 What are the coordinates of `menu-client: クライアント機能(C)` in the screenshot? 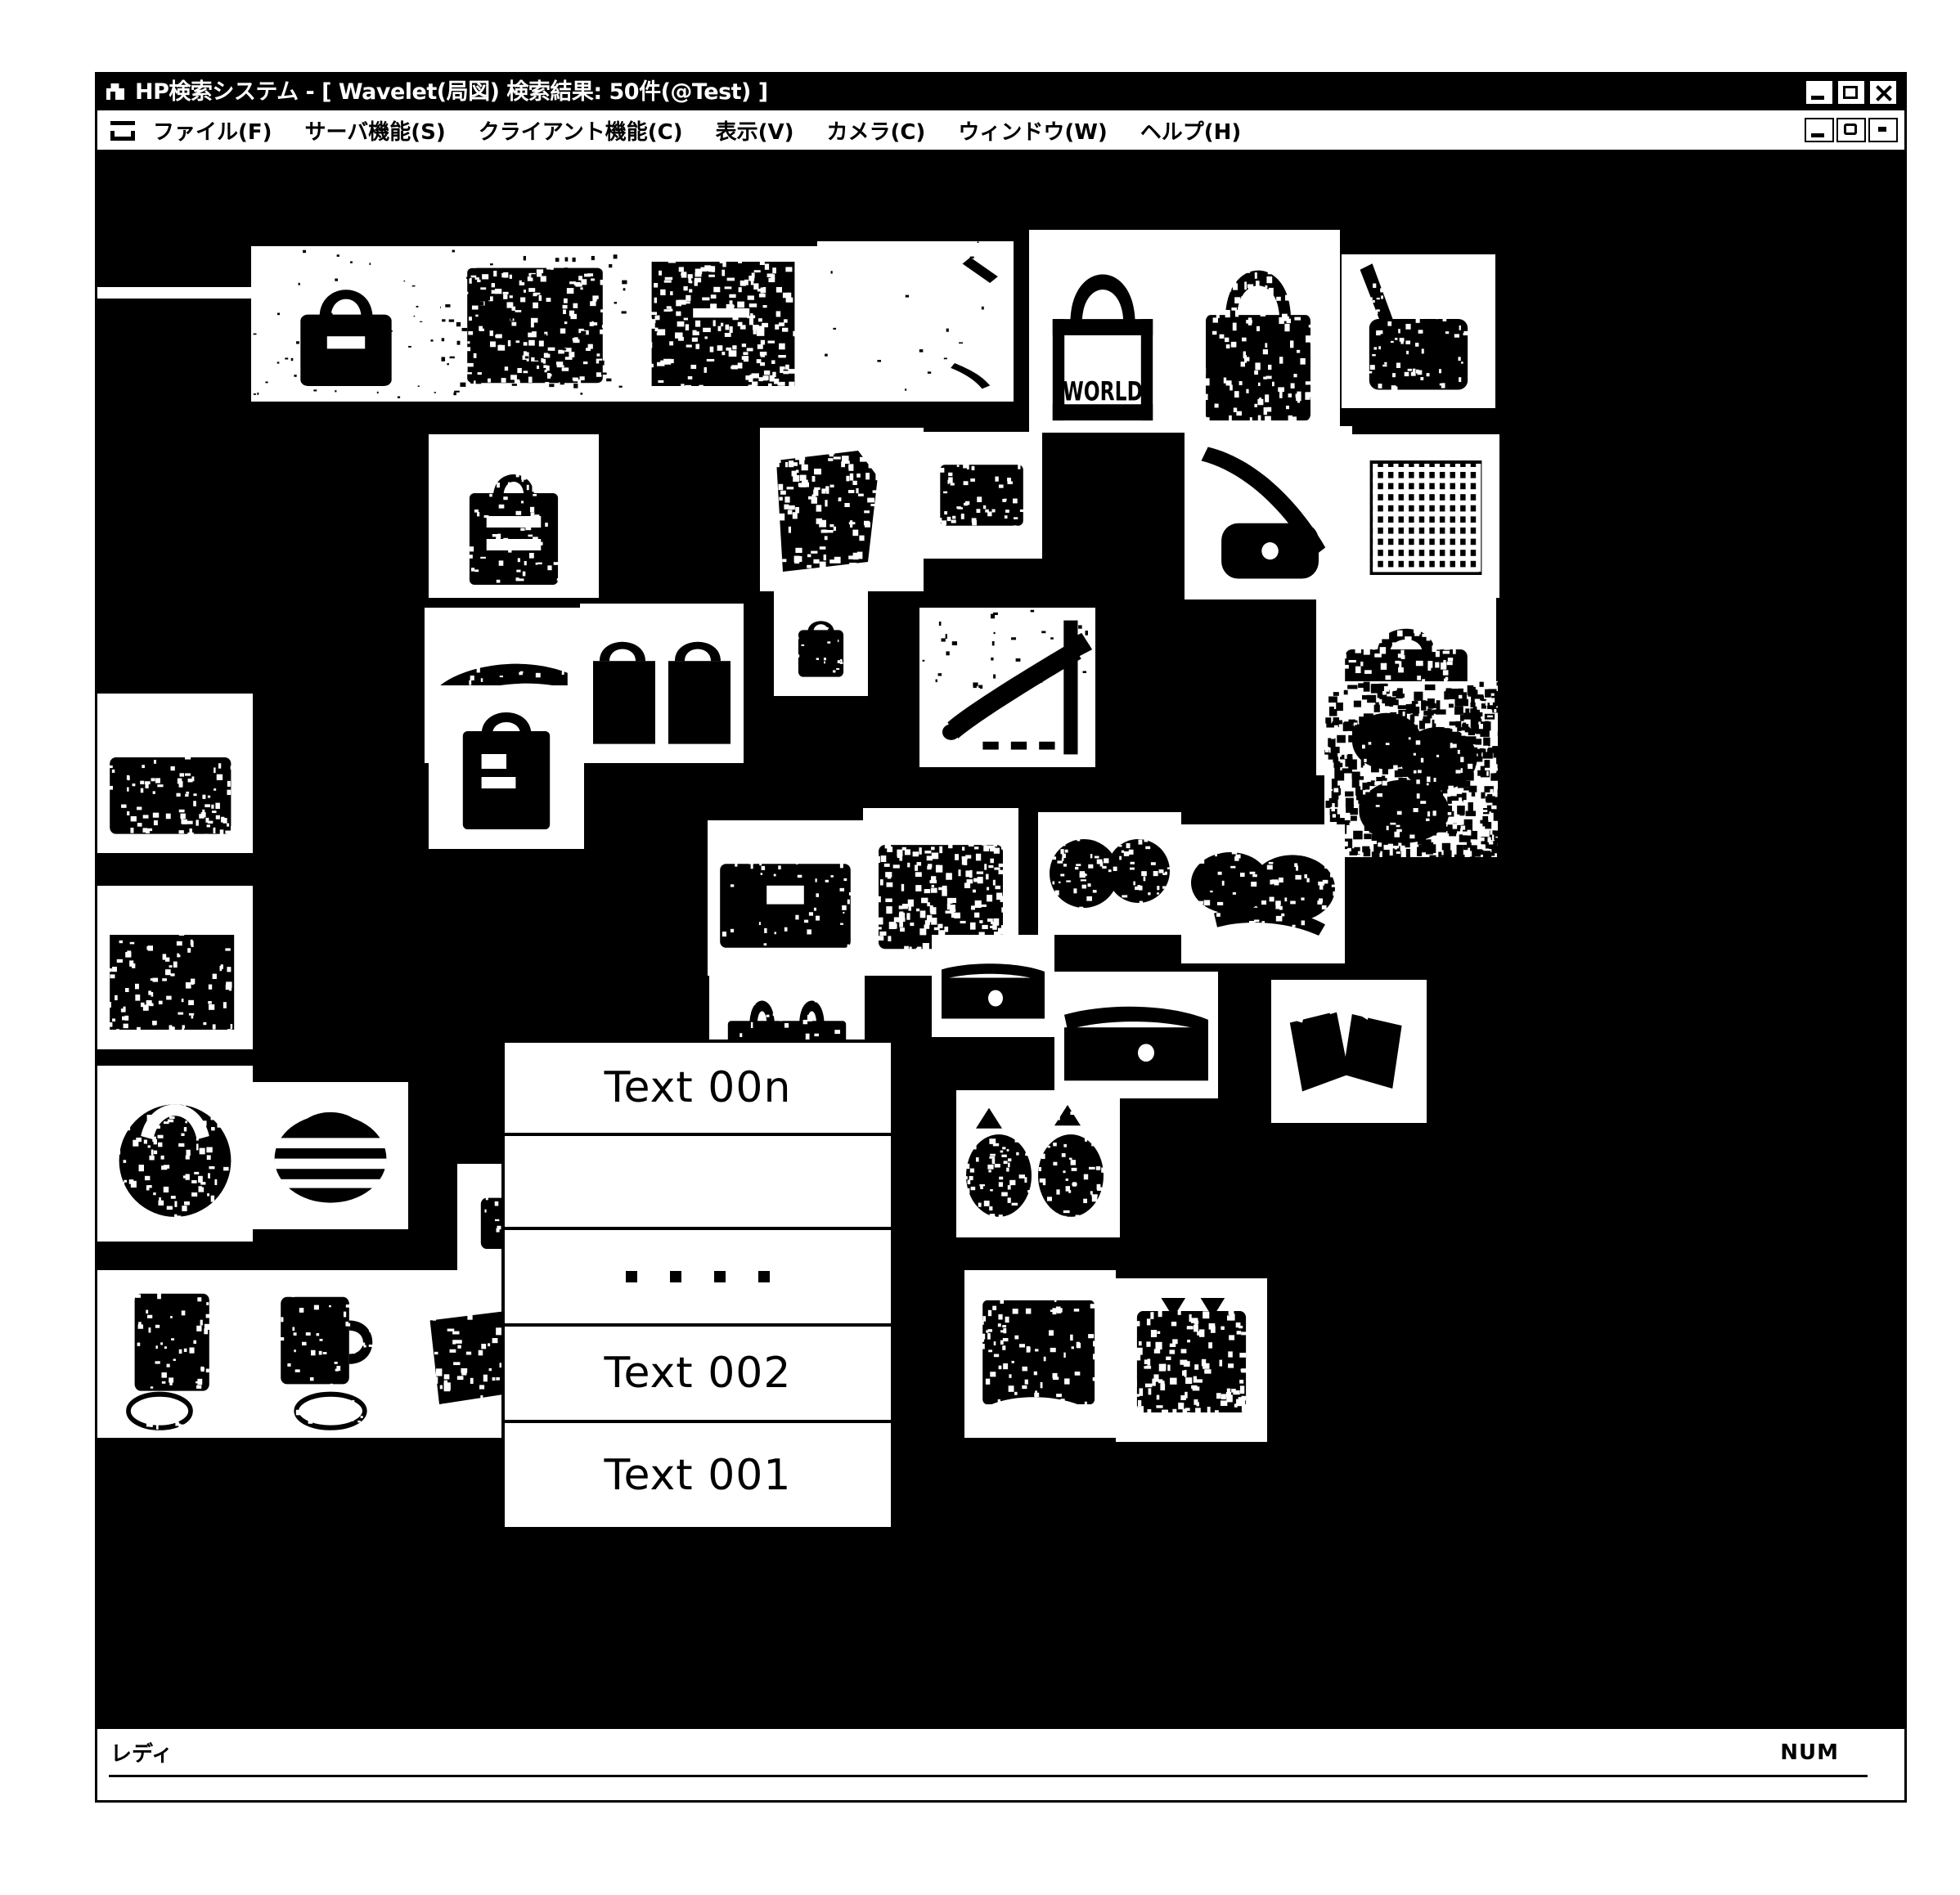 It's located at (581, 130).